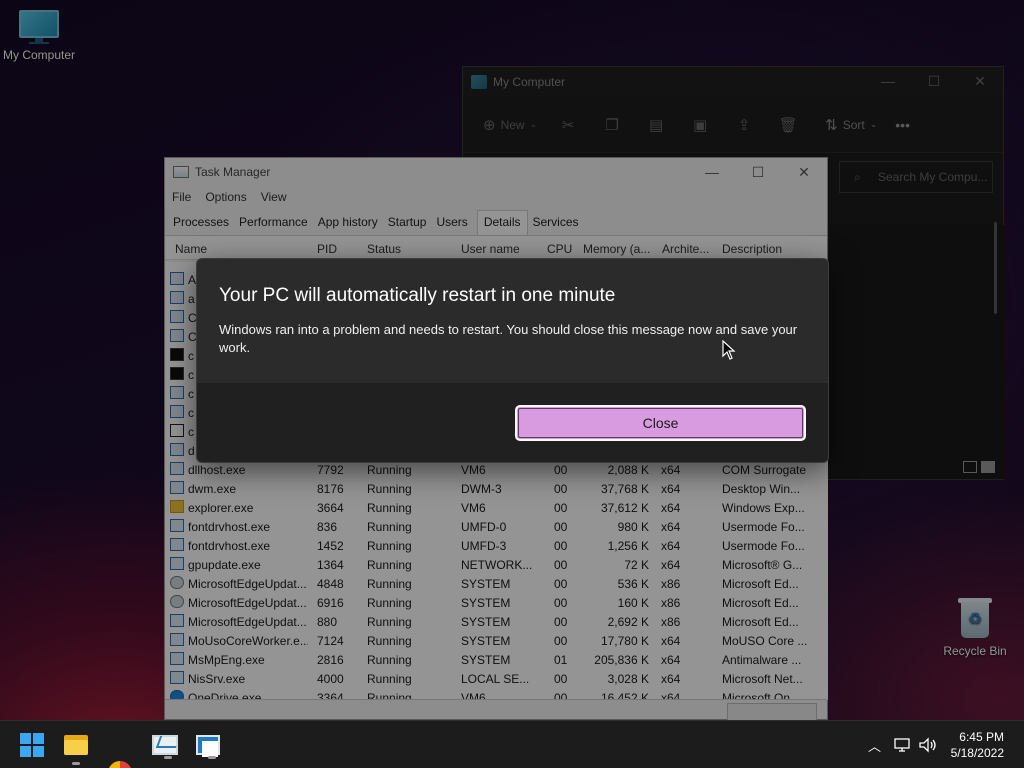 Image resolution: width=1024 pixels, height=768 pixels. Describe the element at coordinates (977, 745) in the screenshot. I see `clock: 6:45 PM 5/18/2022` at that location.